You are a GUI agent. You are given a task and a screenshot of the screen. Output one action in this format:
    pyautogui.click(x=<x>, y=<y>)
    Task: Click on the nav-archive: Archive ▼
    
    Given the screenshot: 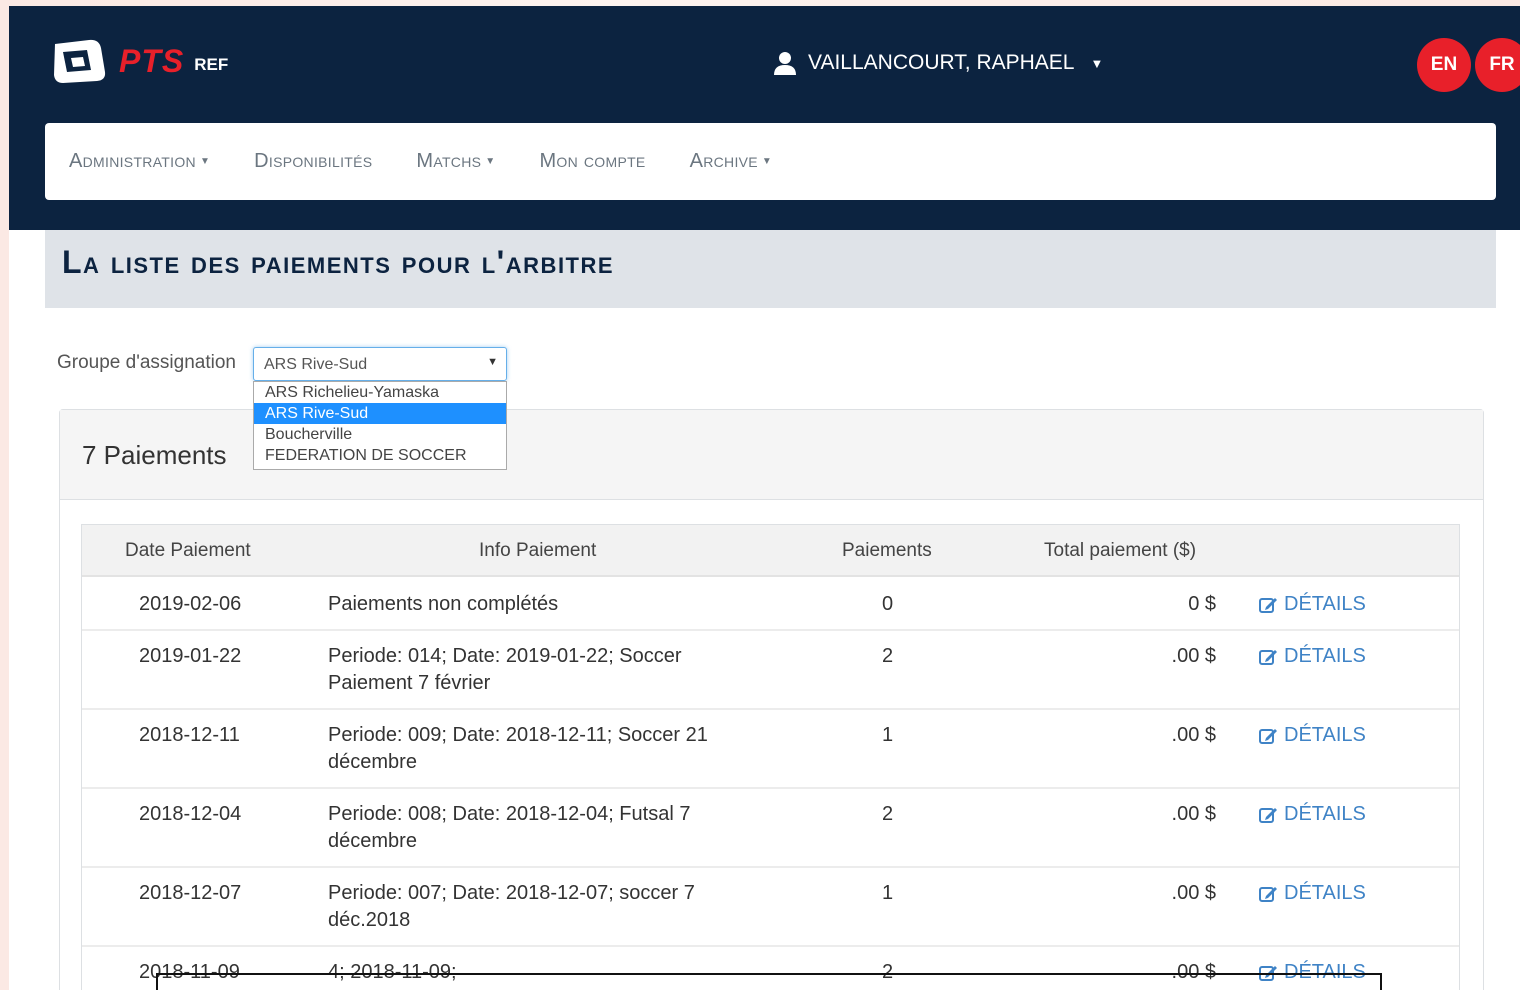 What is the action you would take?
    pyautogui.click(x=731, y=161)
    